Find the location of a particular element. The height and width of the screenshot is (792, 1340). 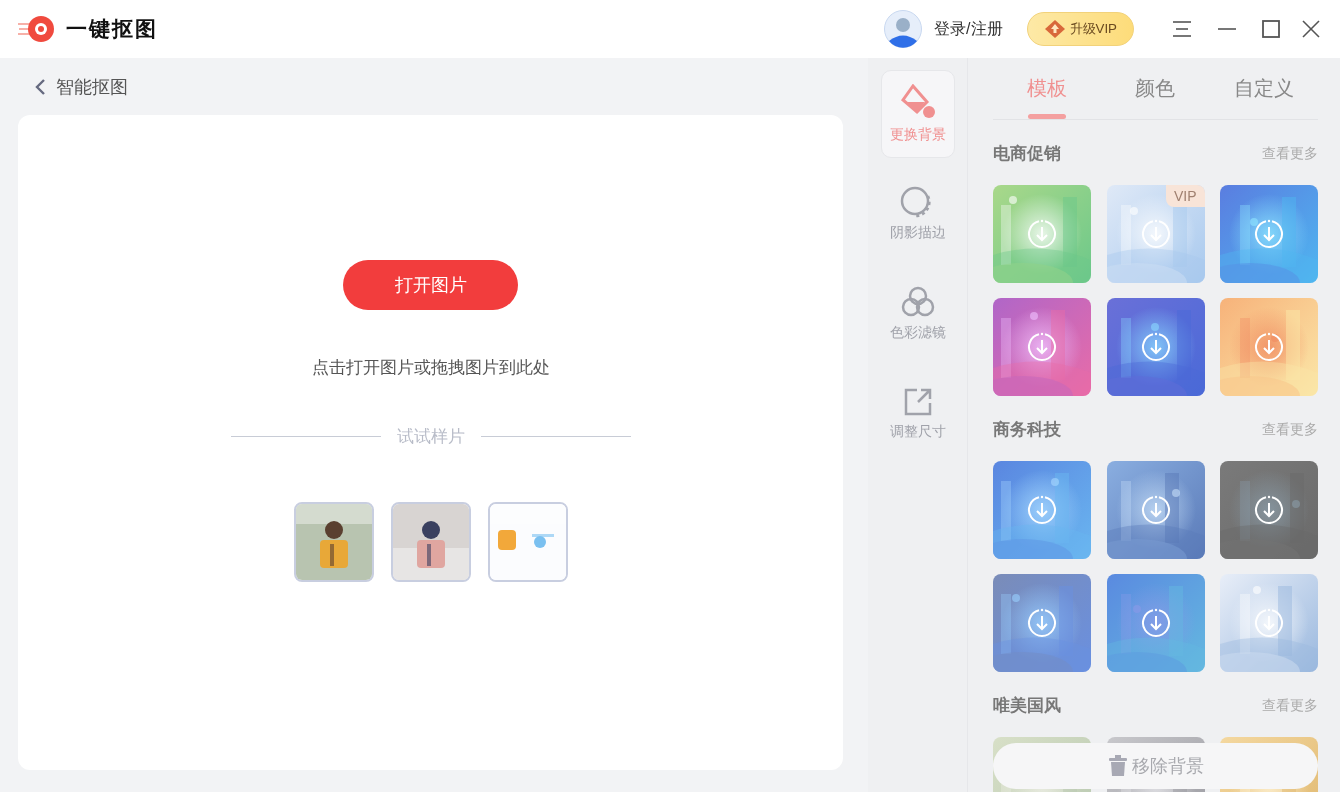

open-image-button: 打开图片 is located at coordinates (430, 285).